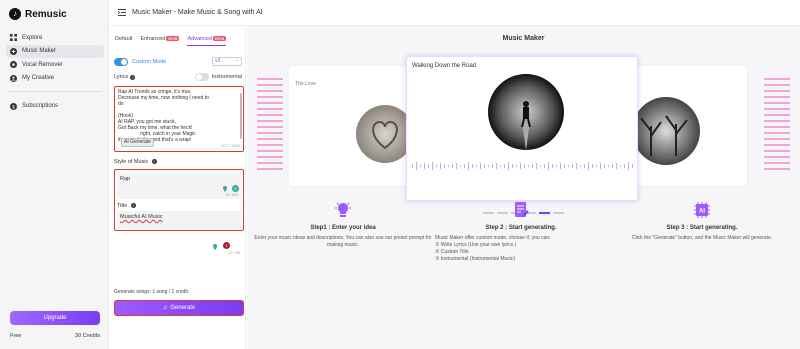 The width and height of the screenshot is (800, 349). I want to click on step-list-item: ① Write Lyrics (Use your own lyrics ), so click(476, 245).